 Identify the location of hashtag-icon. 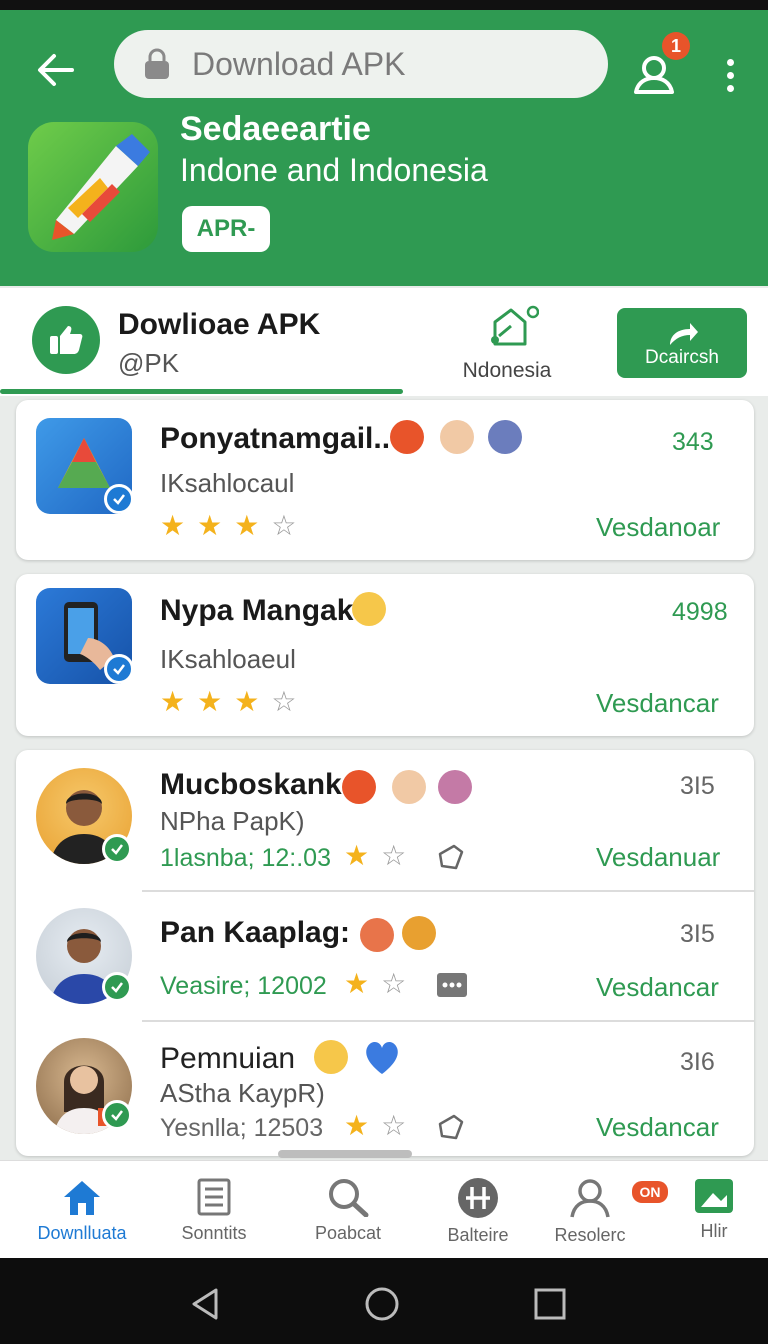
(478, 1198).